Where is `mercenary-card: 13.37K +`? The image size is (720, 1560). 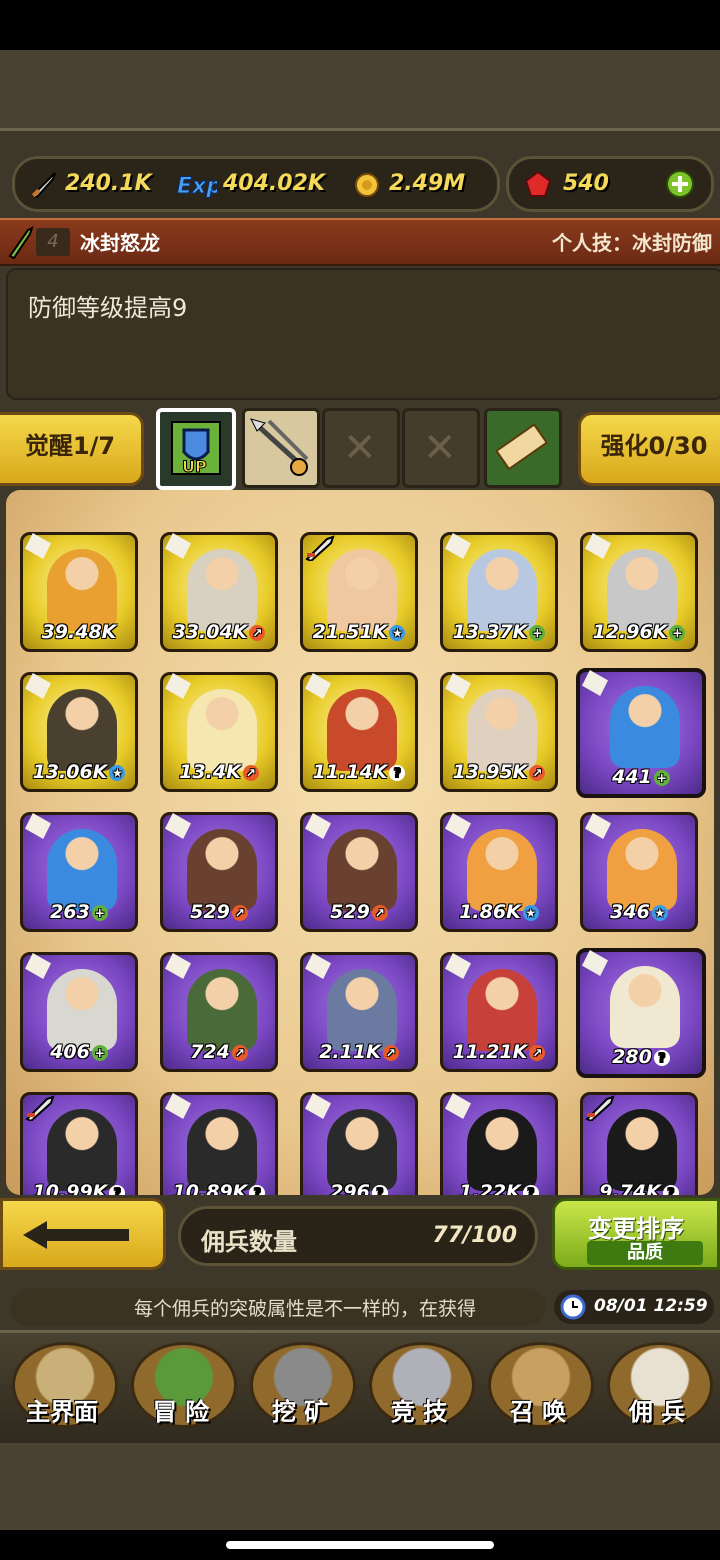
mercenary-card: 13.37K + is located at coordinates (499, 592).